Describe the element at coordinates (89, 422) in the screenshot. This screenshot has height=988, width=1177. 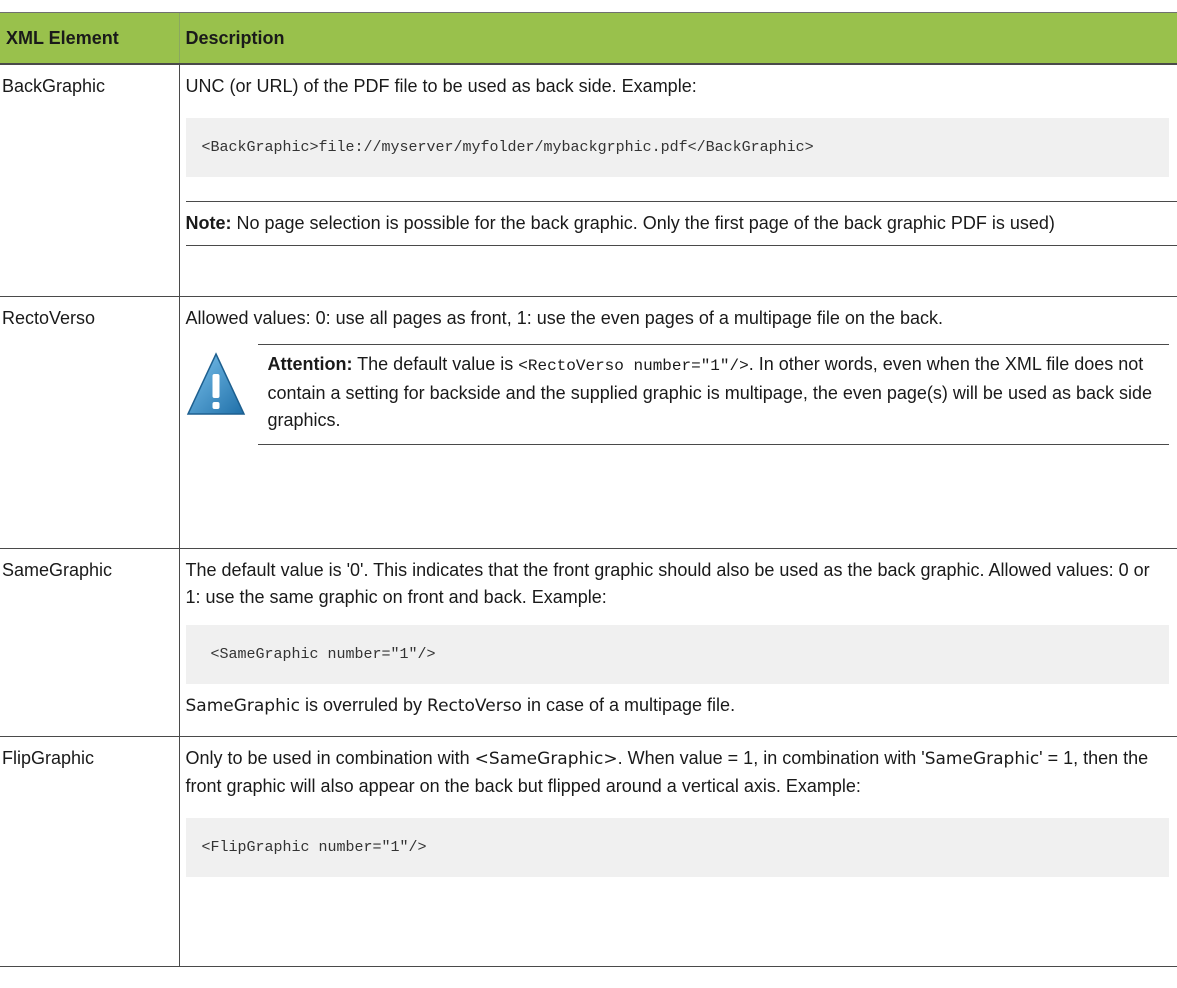
I see `element-name: RectoVerso` at that location.